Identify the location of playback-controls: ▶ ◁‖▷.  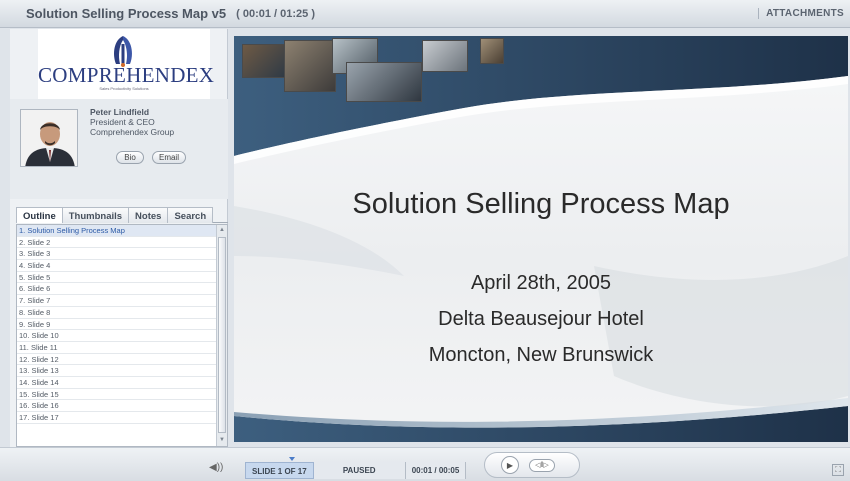
(532, 465).